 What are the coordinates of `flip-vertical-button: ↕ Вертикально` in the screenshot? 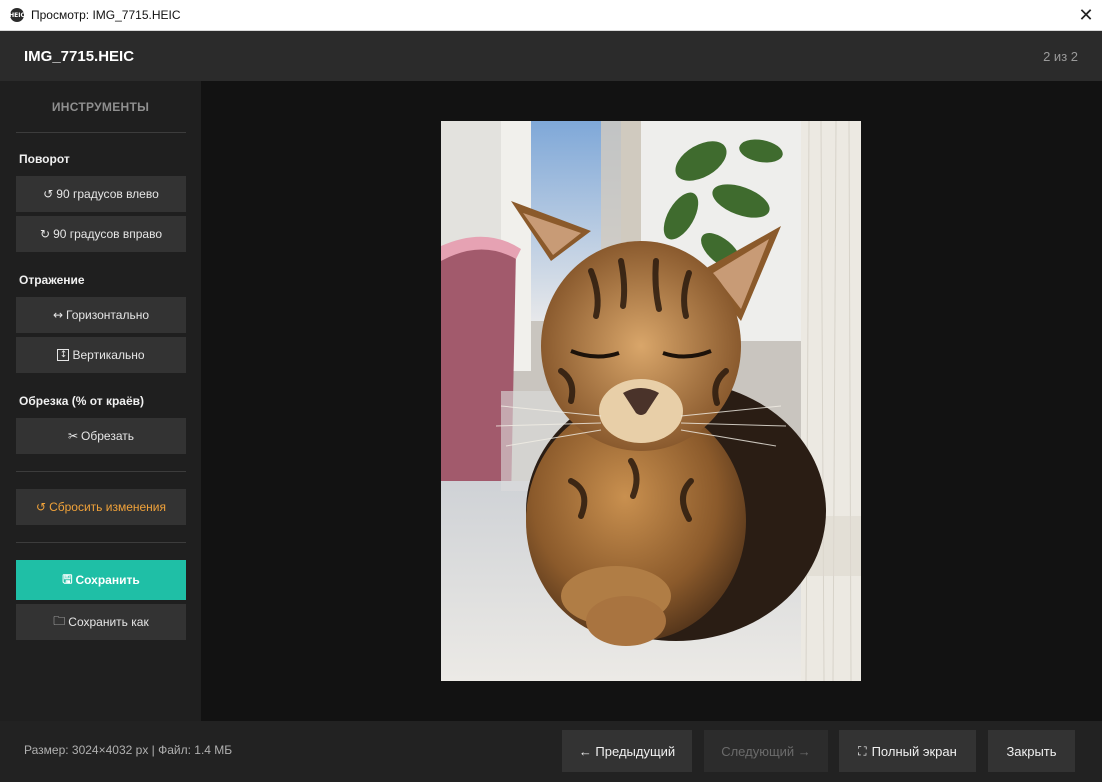 It's located at (101, 355).